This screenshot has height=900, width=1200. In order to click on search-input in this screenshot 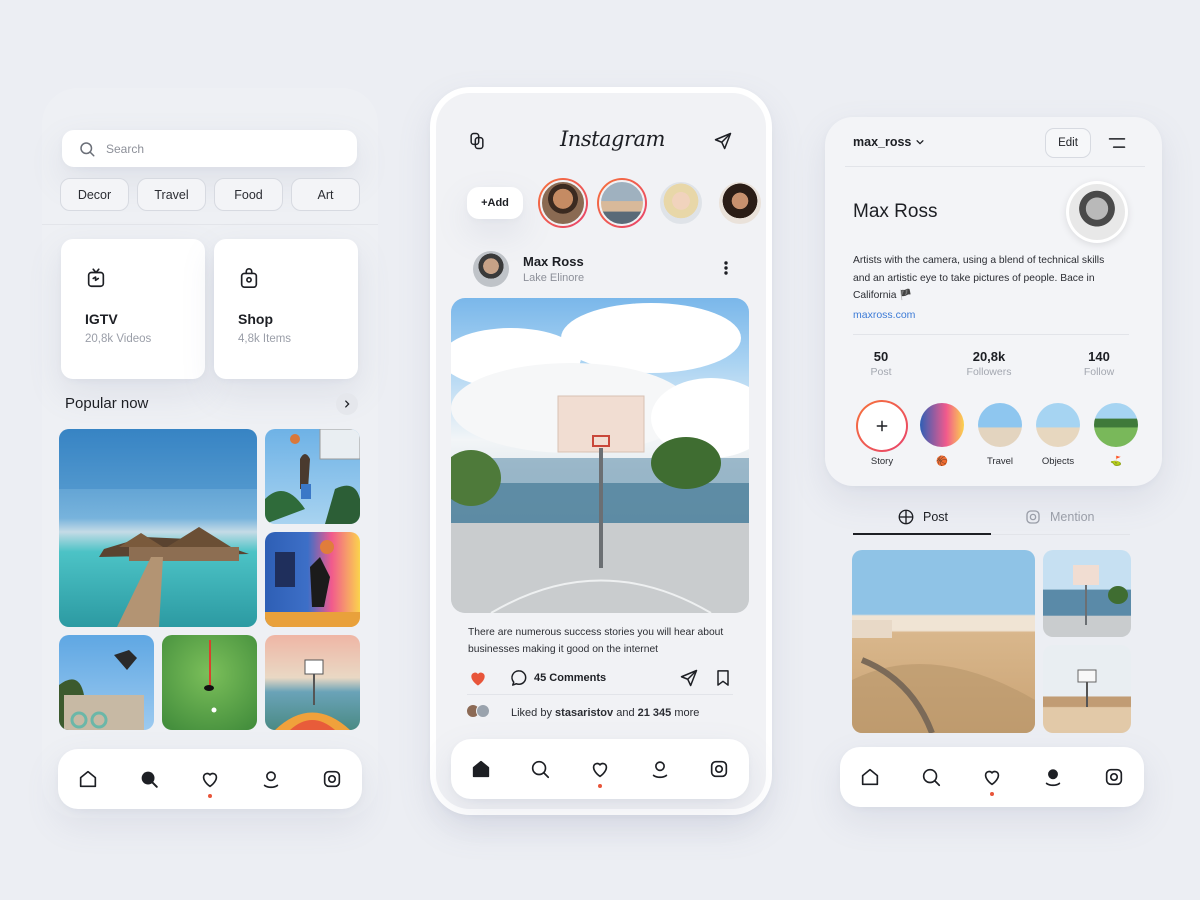, I will do `click(216, 148)`.